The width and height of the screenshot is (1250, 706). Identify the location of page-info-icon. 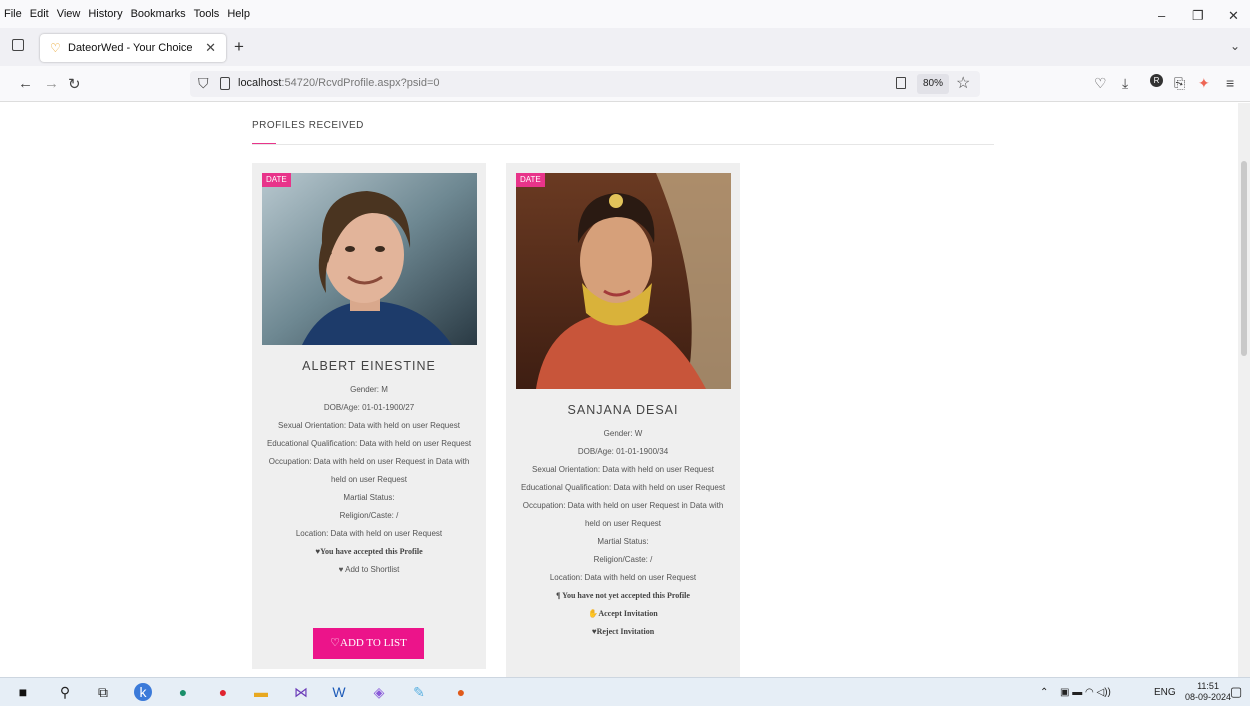
(225, 83).